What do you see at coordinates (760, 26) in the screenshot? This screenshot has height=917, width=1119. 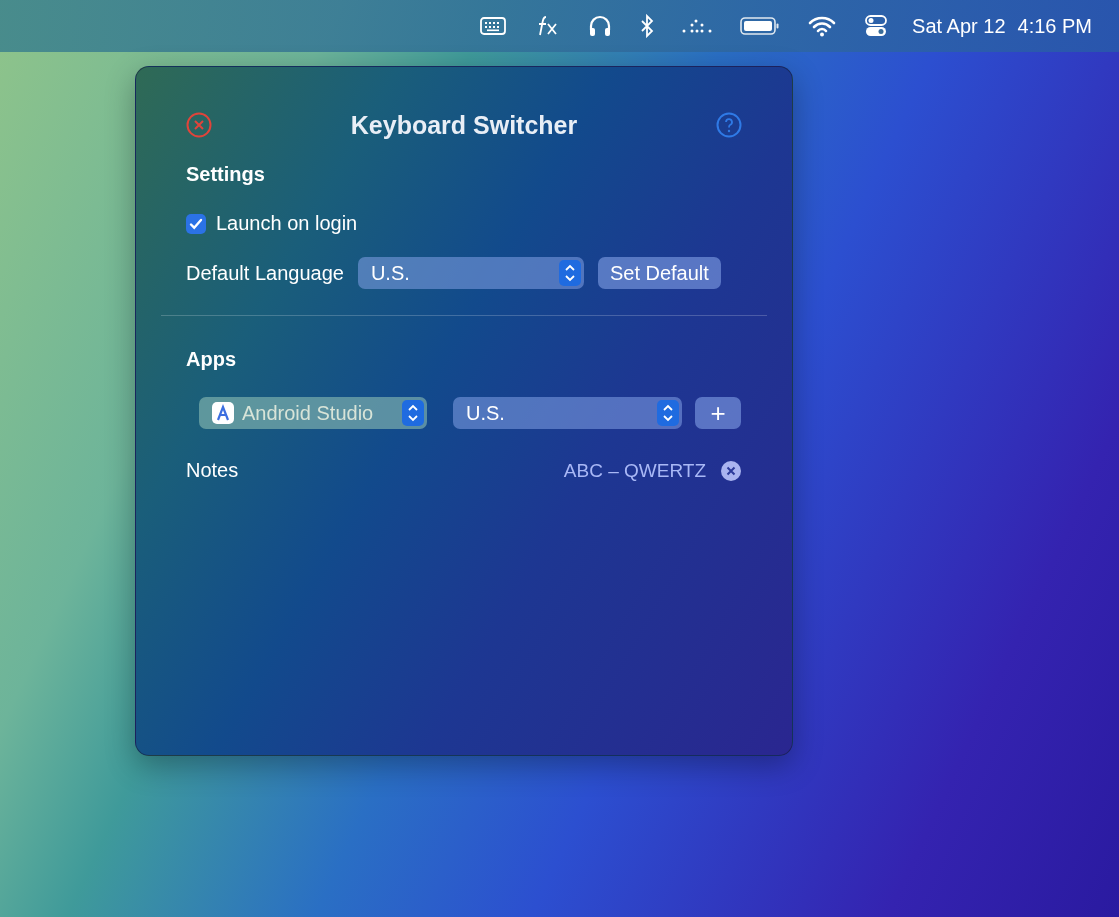 I see `battery-icon` at bounding box center [760, 26].